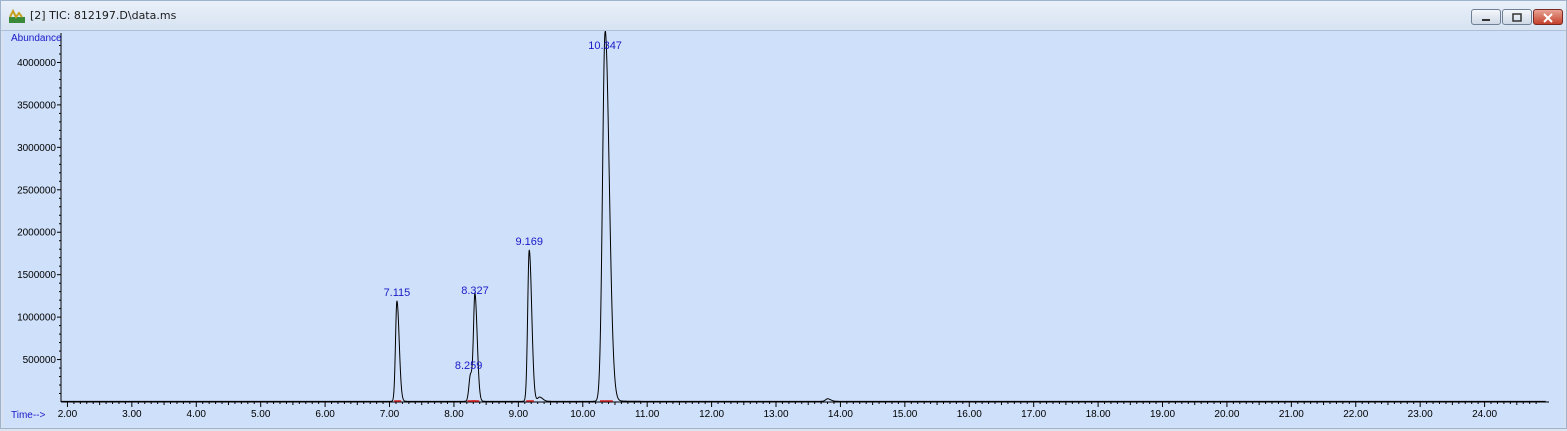 This screenshot has height=431, width=1567. Describe the element at coordinates (17, 16) in the screenshot. I see `chromatogram-app-icon` at that location.